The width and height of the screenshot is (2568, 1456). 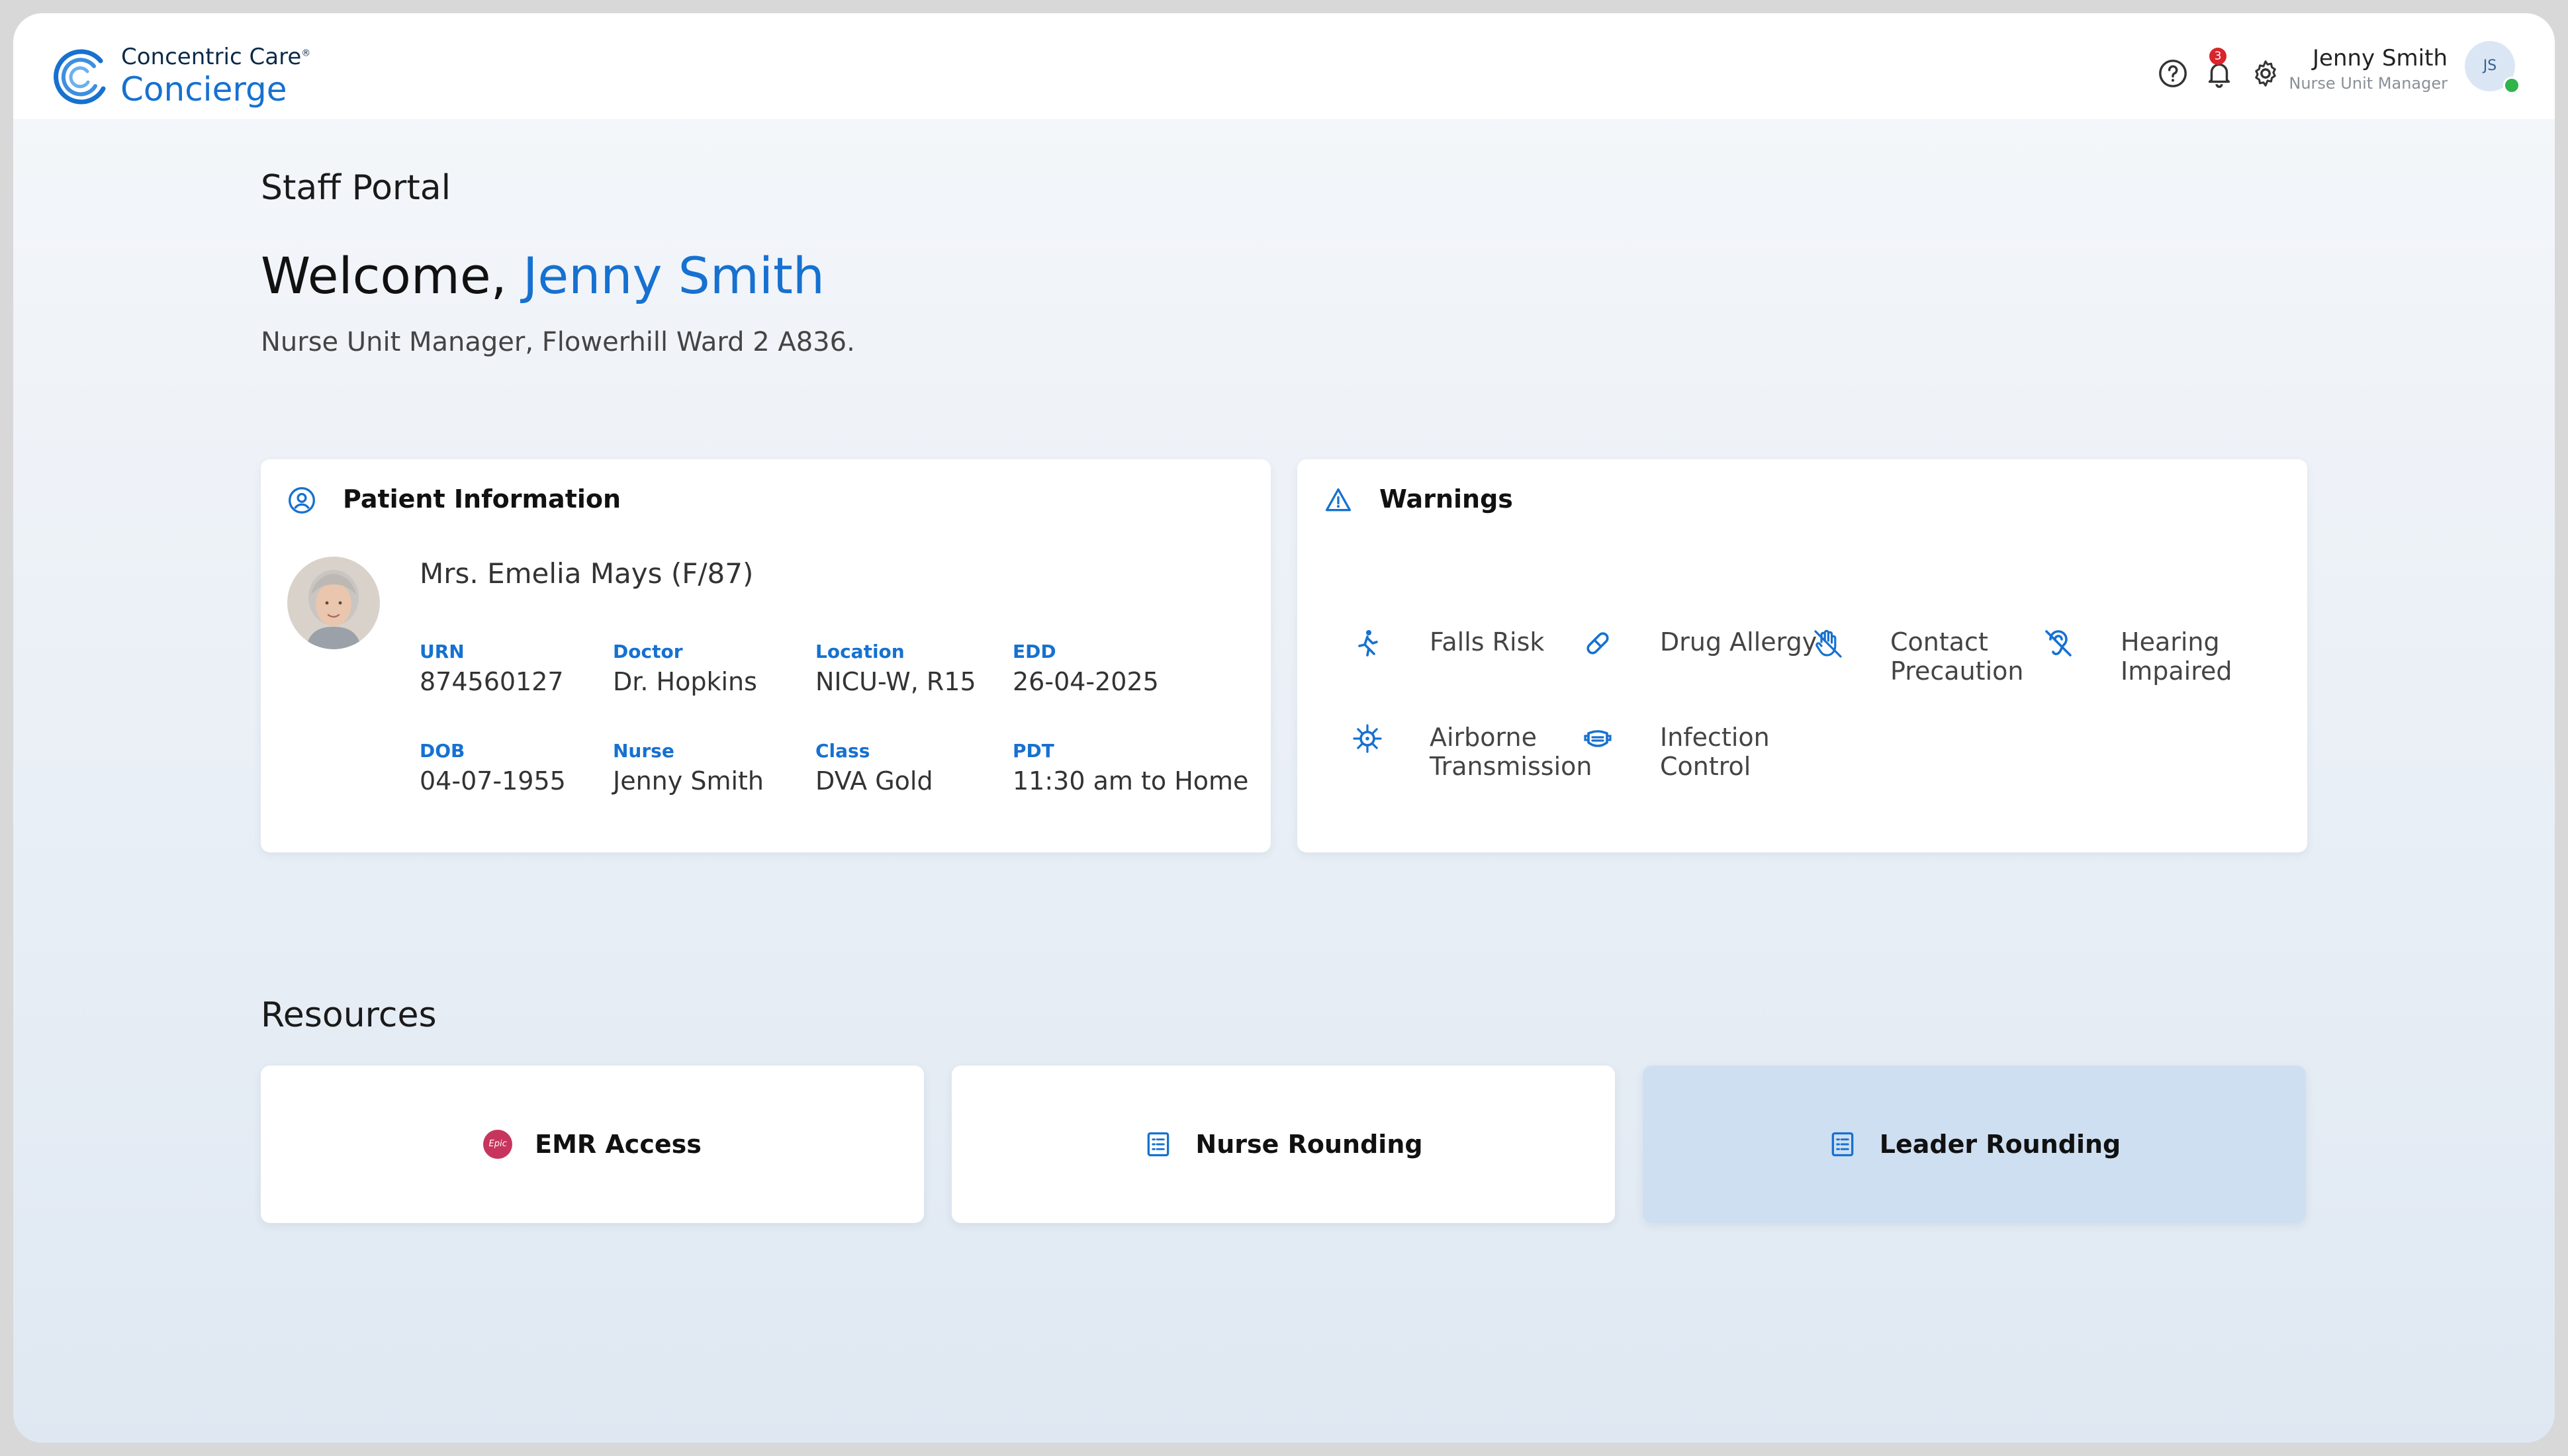 What do you see at coordinates (492, 681) in the screenshot?
I see `field-value-urn: 874560127` at bounding box center [492, 681].